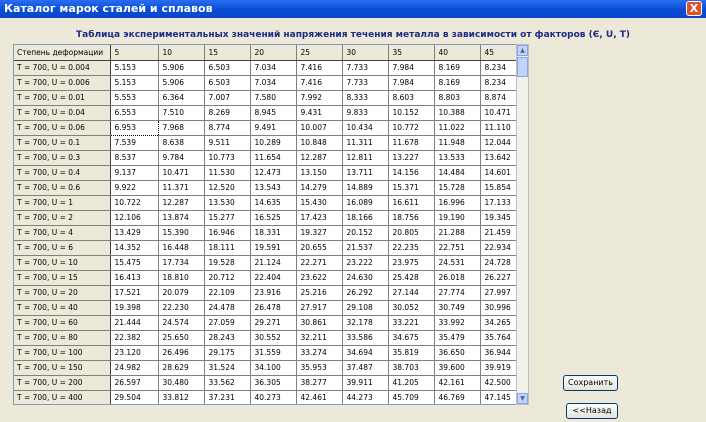 The height and width of the screenshot is (422, 706). I want to click on table-cell: 19.398, so click(134, 308).